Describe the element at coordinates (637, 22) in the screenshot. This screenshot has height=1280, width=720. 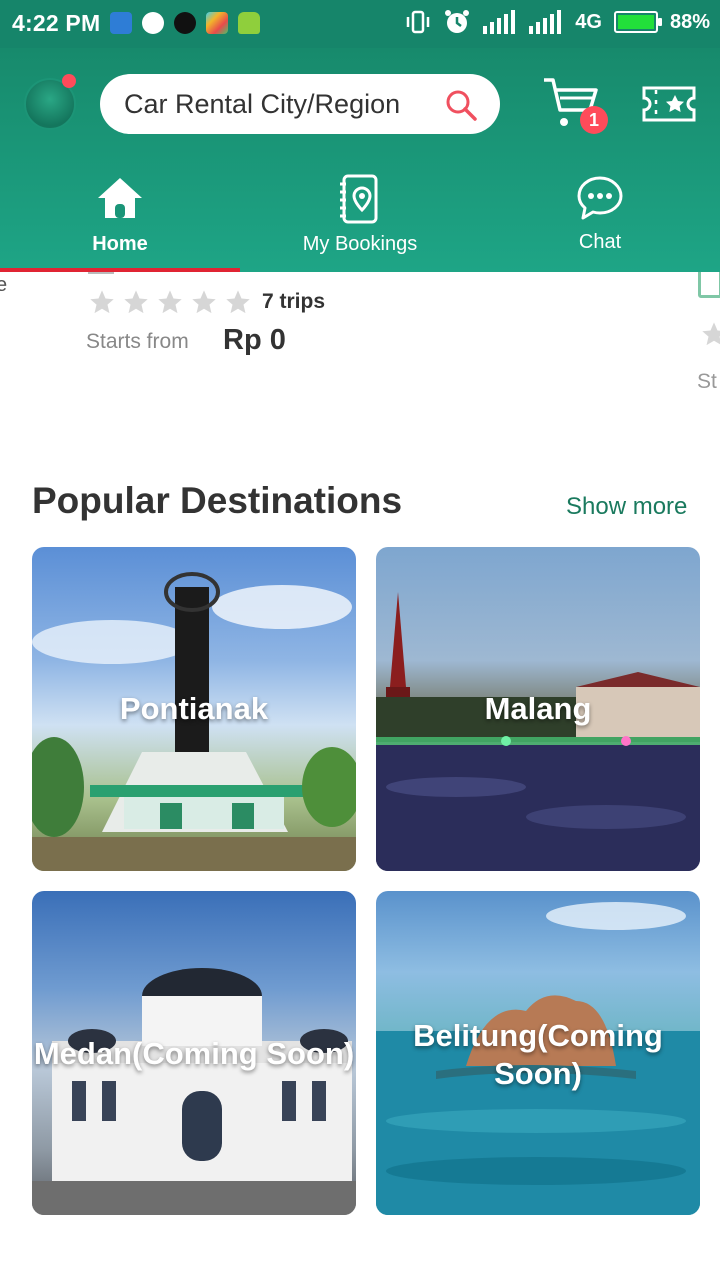
I see `battery-icon` at that location.